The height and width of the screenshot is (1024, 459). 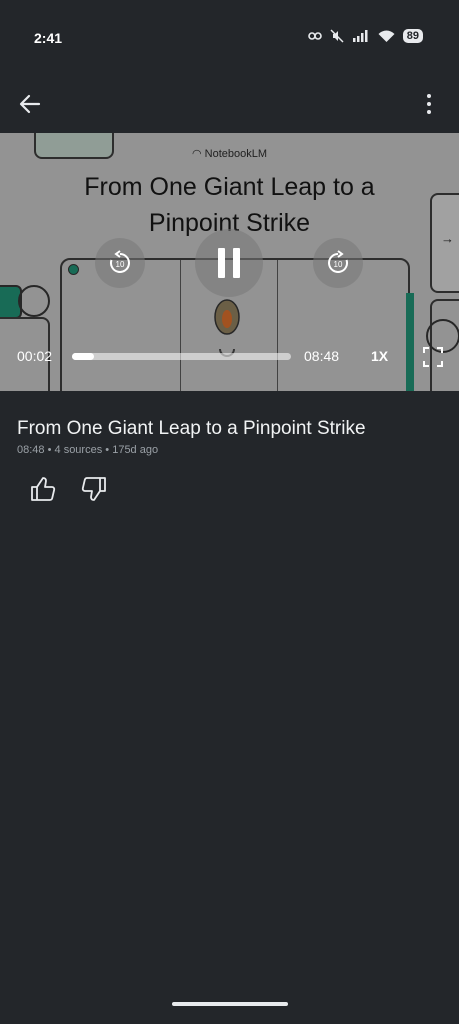 What do you see at coordinates (337, 36) in the screenshot?
I see `mute-icon` at bounding box center [337, 36].